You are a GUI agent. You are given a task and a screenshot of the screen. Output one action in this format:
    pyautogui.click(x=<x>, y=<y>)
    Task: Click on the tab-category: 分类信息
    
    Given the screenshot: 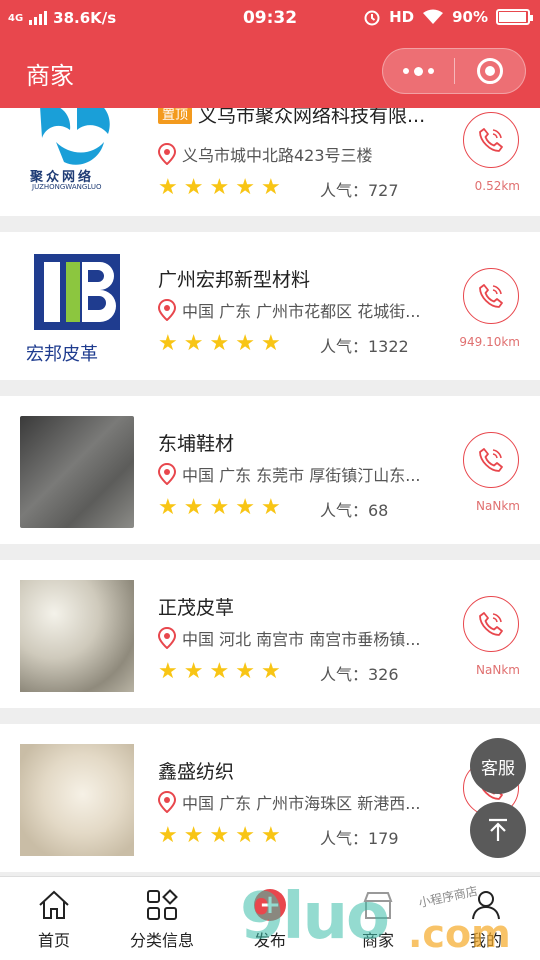 What is the action you would take?
    pyautogui.click(x=162, y=918)
    